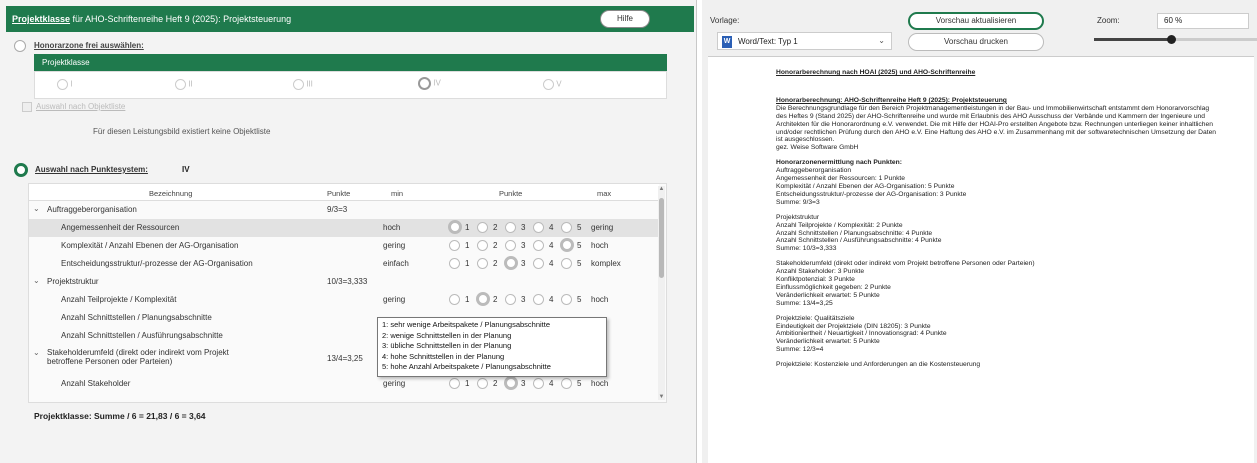 The width and height of the screenshot is (1257, 463). I want to click on scroll-up-icon: ▲, so click(661, 189).